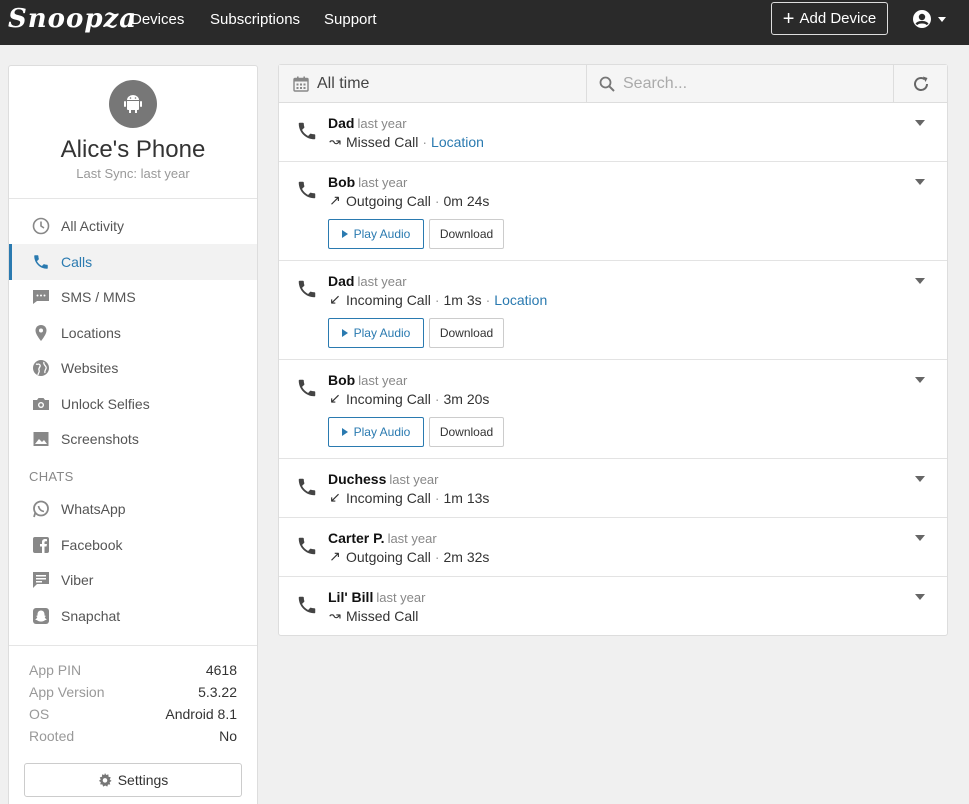  What do you see at coordinates (133, 616) in the screenshot?
I see `sidebar-item-snapchat: Snapchat` at bounding box center [133, 616].